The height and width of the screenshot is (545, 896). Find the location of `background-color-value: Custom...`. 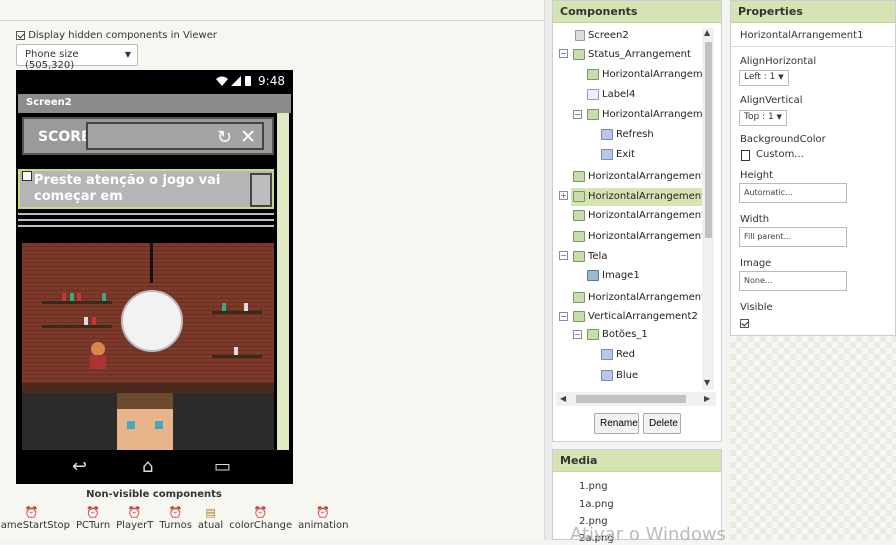

background-color-value: Custom... is located at coordinates (780, 154).